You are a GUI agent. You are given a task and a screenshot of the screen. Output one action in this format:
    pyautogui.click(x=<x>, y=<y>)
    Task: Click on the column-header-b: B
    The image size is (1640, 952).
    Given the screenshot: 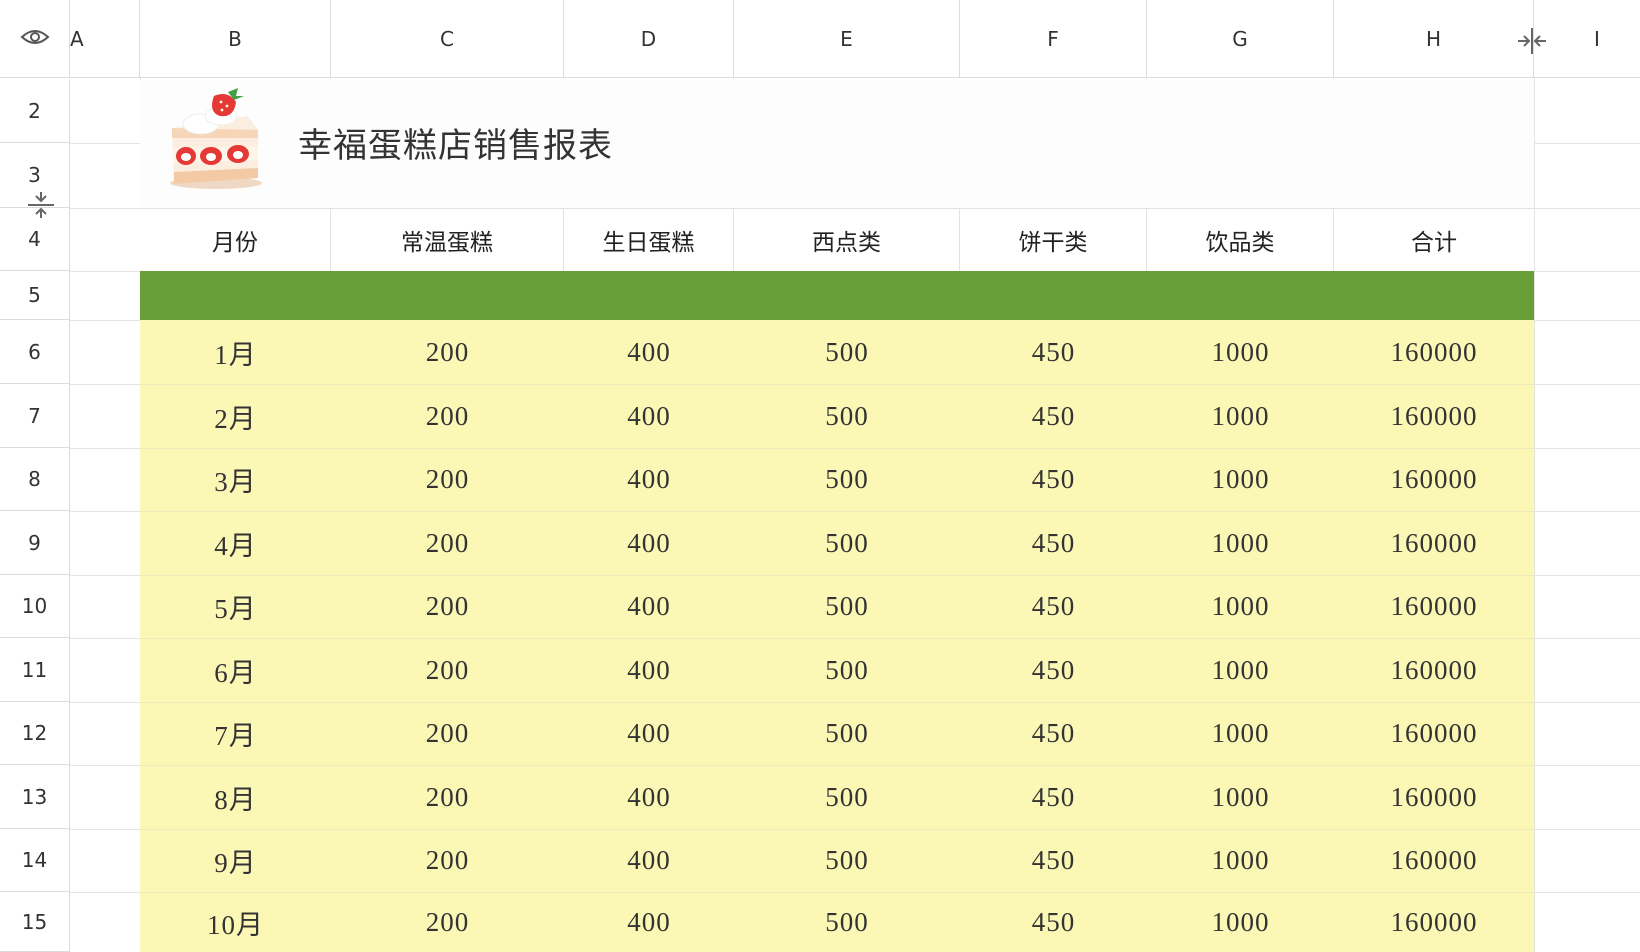 What is the action you would take?
    pyautogui.click(x=235, y=39)
    